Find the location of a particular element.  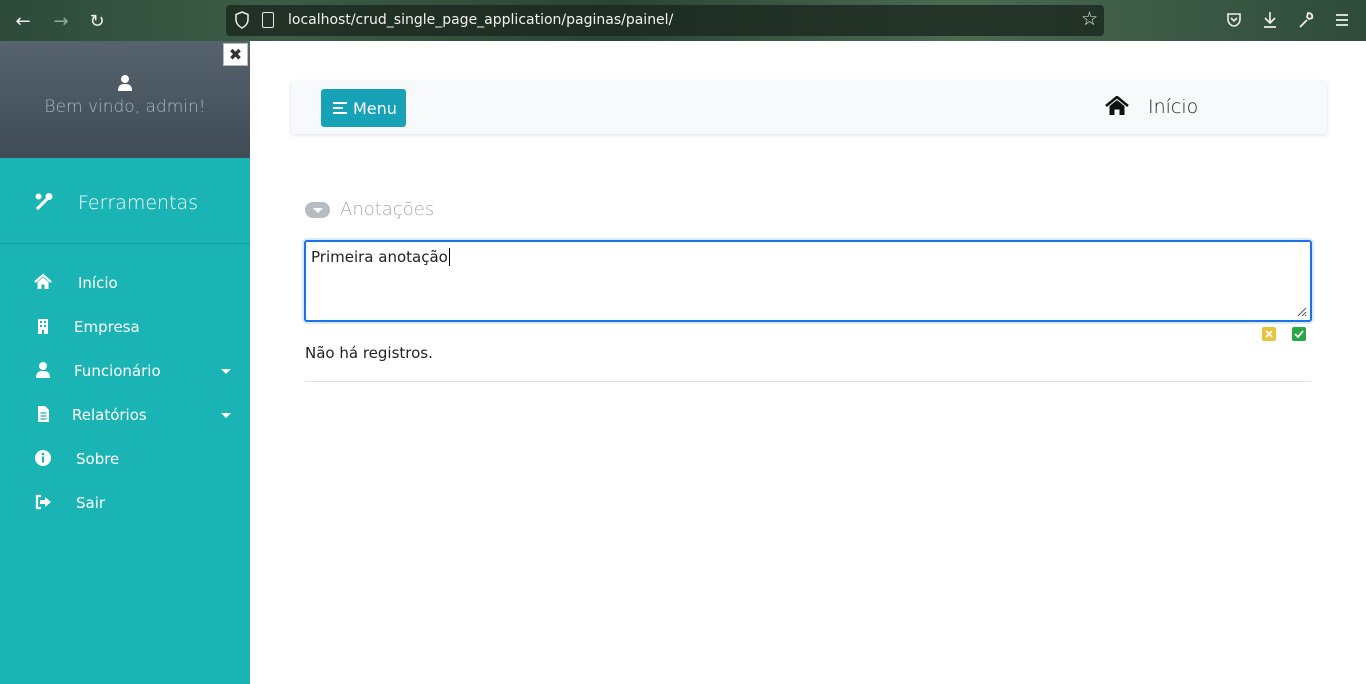

menu-toggle-button: Menu is located at coordinates (363, 108).